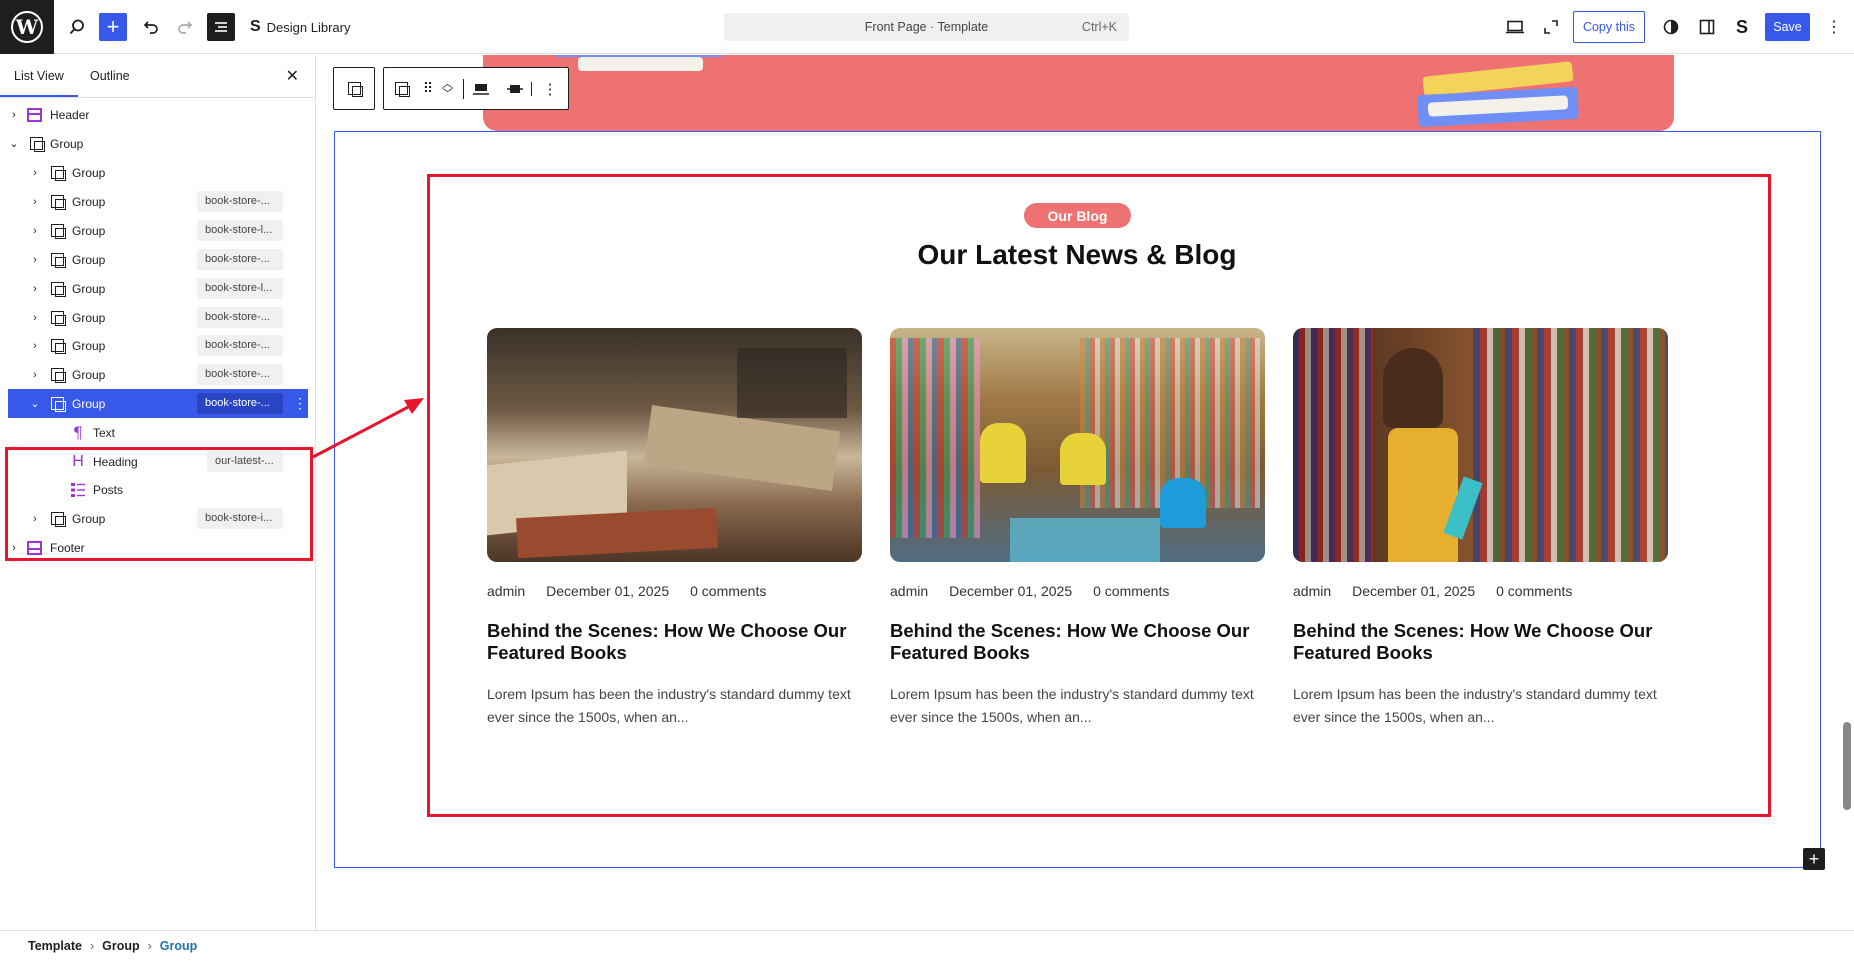 Image resolution: width=1854 pixels, height=961 pixels. What do you see at coordinates (157, 76) in the screenshot?
I see `sidebar-tabs: List View Outline ✕` at bounding box center [157, 76].